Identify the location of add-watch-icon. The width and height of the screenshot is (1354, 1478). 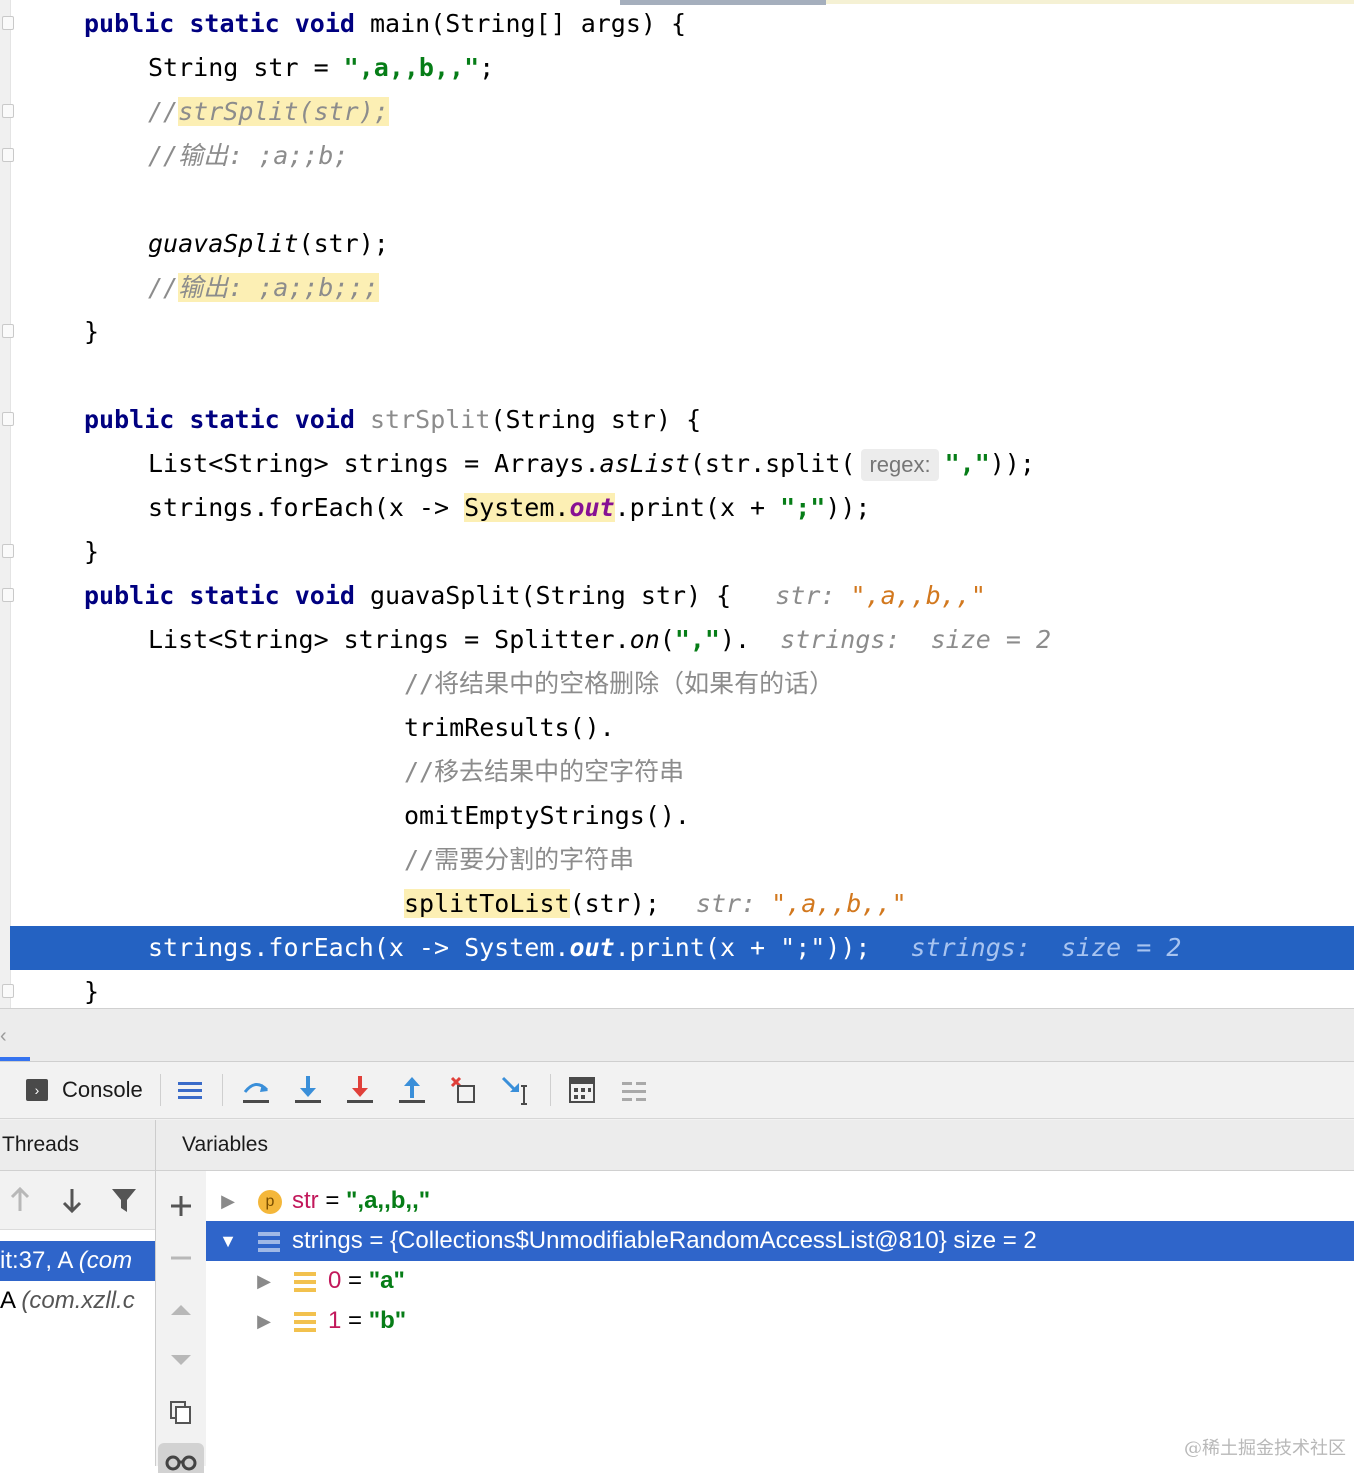
(181, 1206).